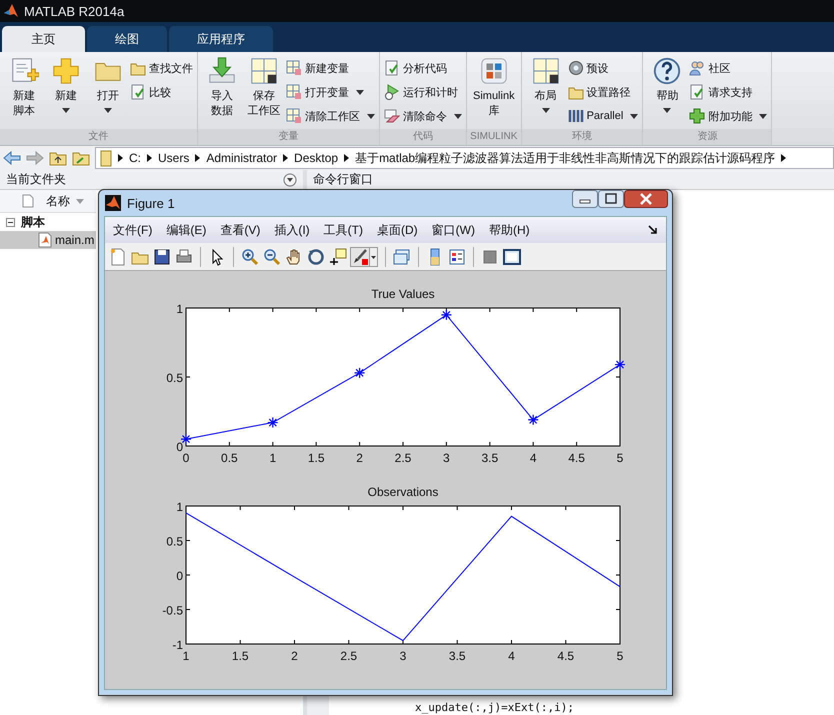 This screenshot has height=715, width=834. I want to click on dock-arrow-icon, so click(653, 230).